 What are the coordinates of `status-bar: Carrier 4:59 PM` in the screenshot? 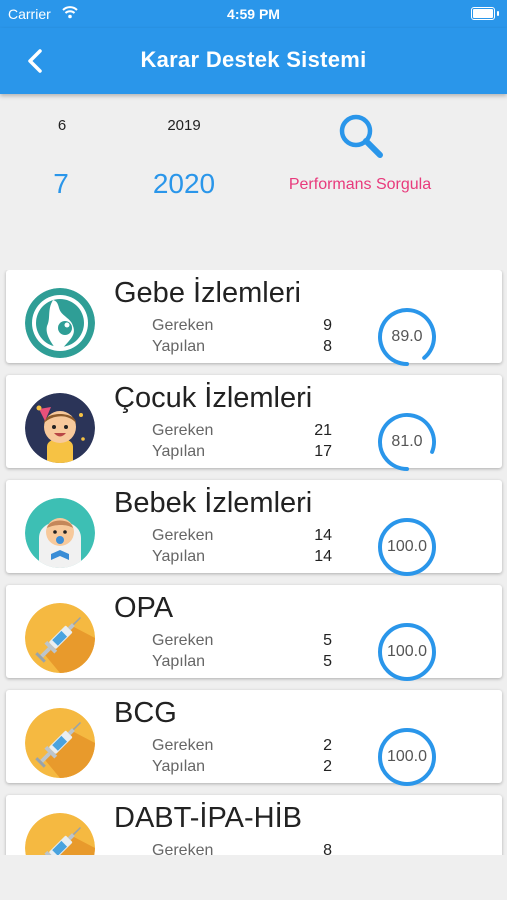 It's located at (253, 14).